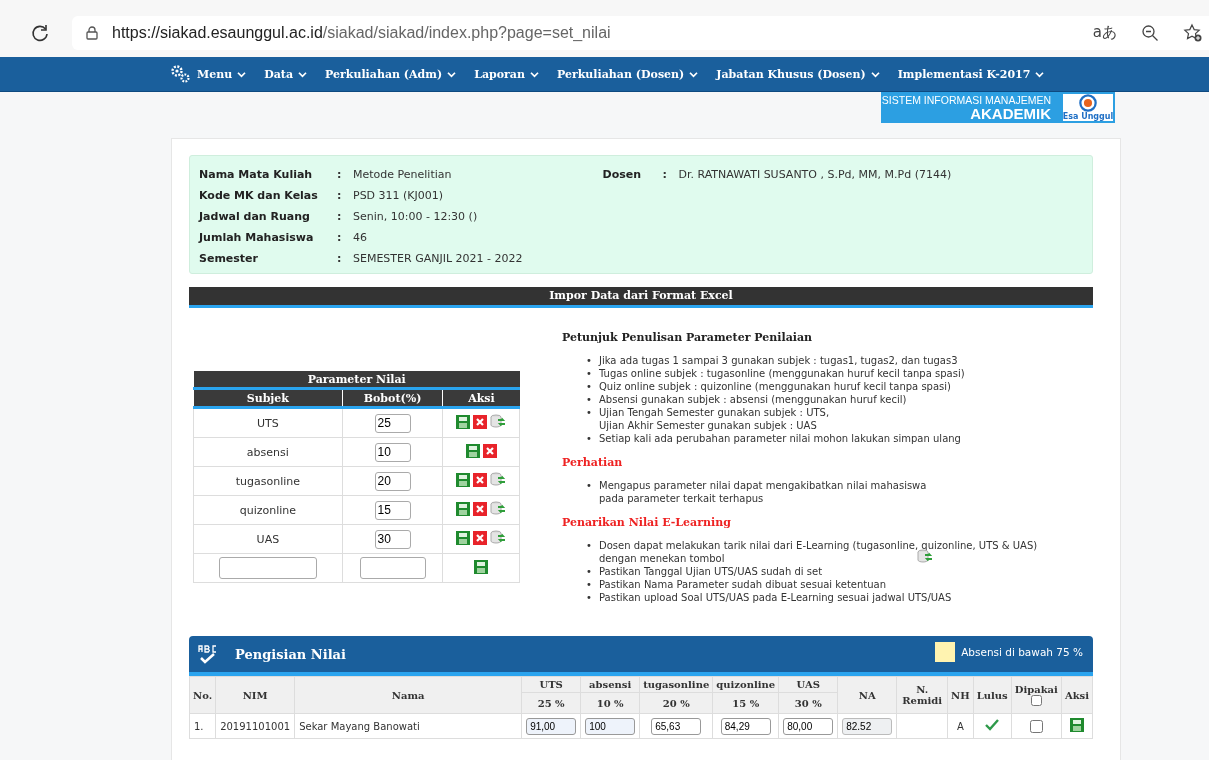 This screenshot has width=1209, height=760. What do you see at coordinates (798, 74) in the screenshot?
I see `nav-menu-item: Jabatan Khusus (Dosen)` at bounding box center [798, 74].